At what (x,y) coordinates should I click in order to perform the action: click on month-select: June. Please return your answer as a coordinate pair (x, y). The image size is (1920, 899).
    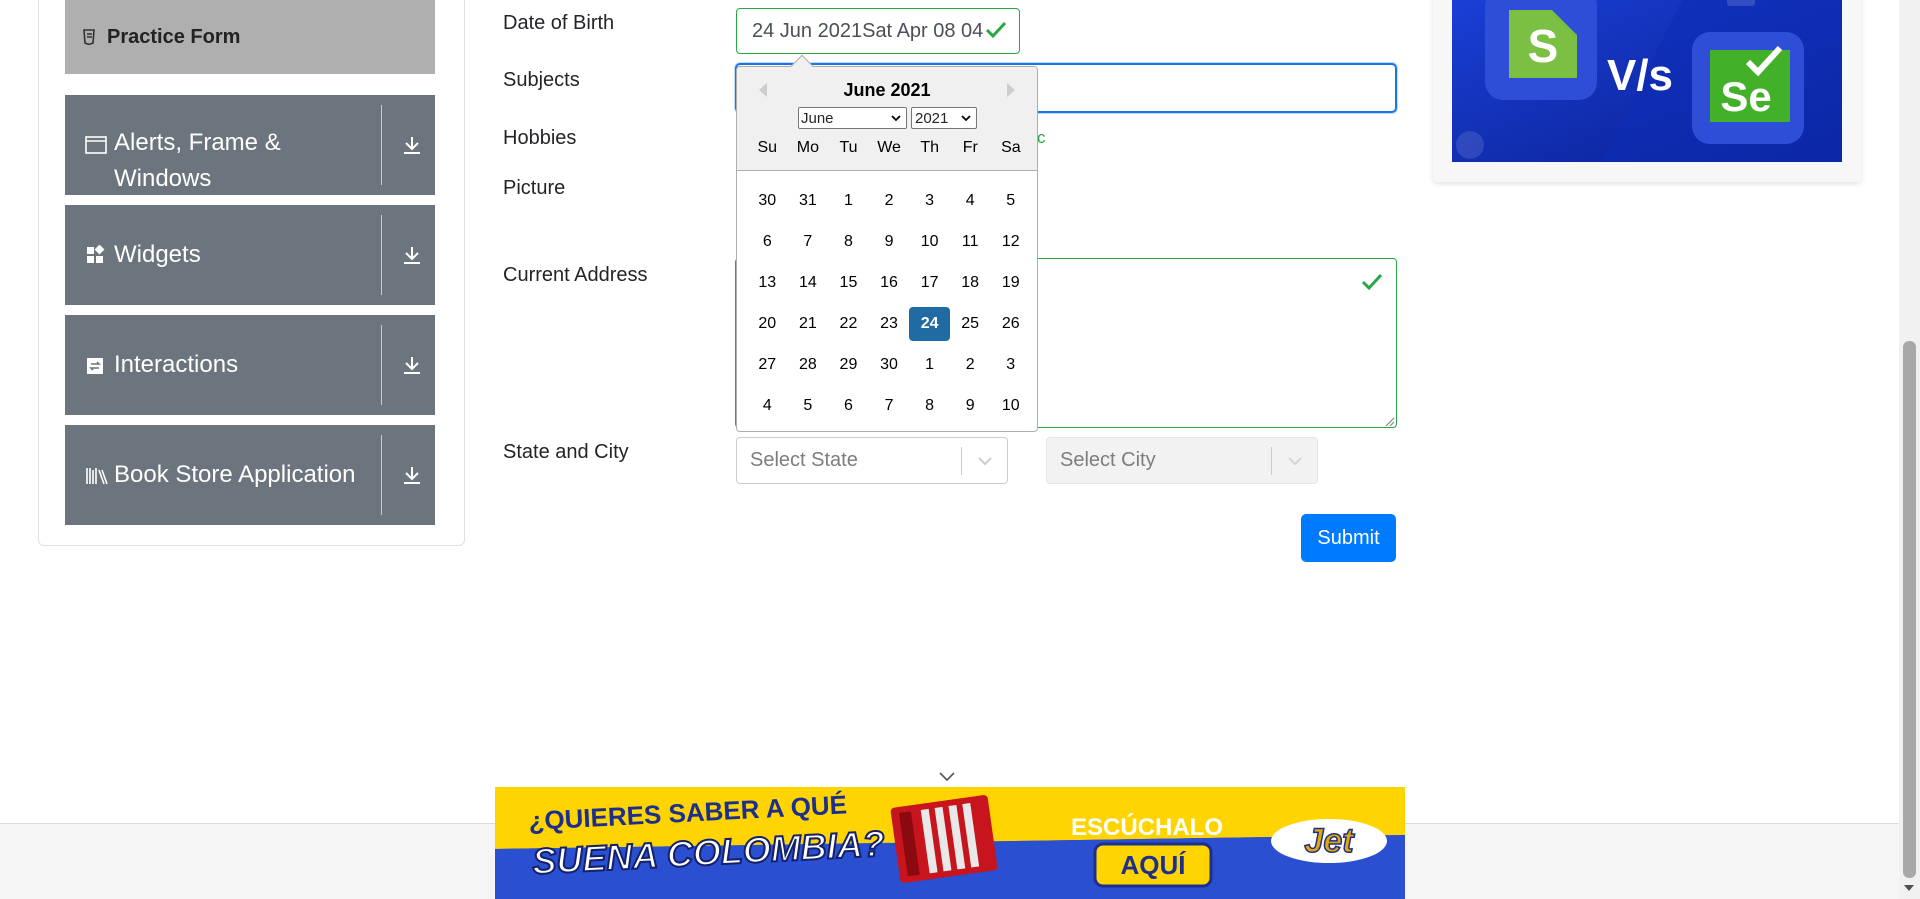
    Looking at the image, I should click on (852, 118).